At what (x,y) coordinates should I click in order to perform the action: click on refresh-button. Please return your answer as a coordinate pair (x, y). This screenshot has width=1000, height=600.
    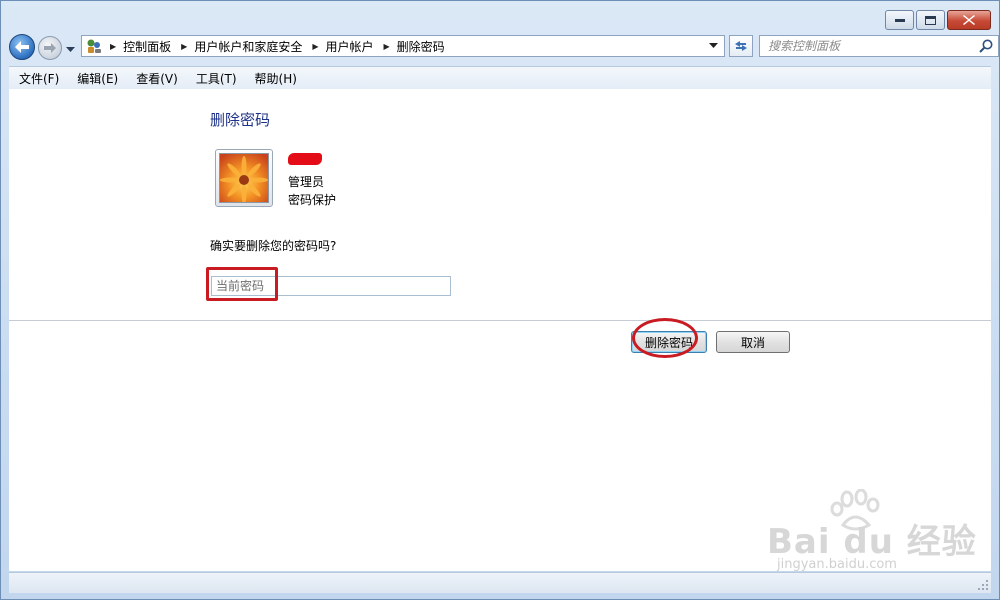
    Looking at the image, I should click on (741, 46).